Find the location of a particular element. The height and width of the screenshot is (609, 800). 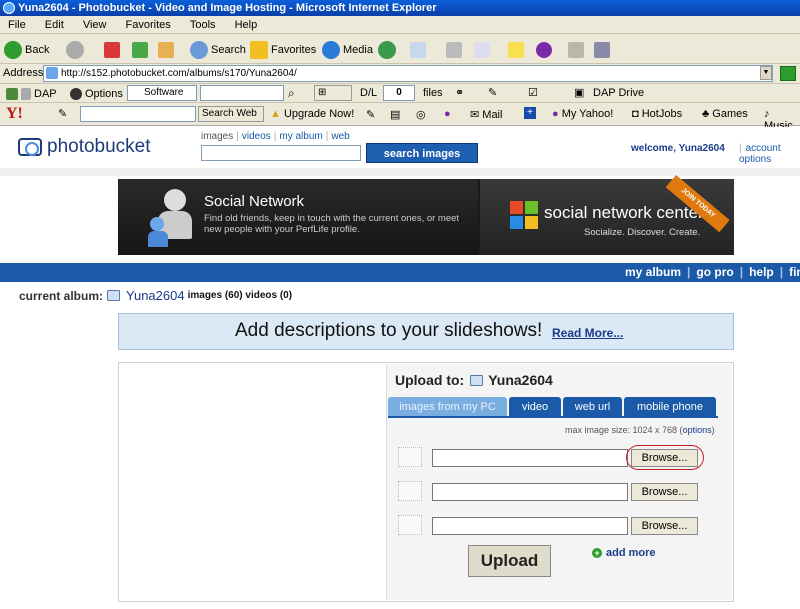

dap-grid-button: ⊞ is located at coordinates (333, 93).